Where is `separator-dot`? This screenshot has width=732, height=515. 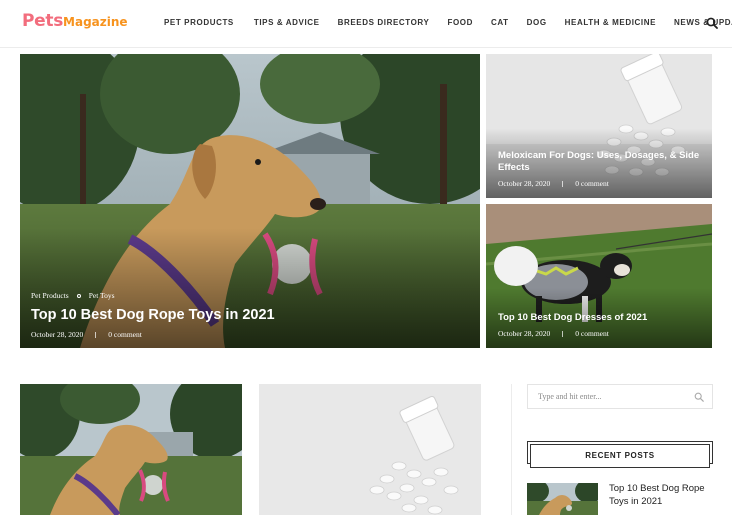 separator-dot is located at coordinates (78, 295).